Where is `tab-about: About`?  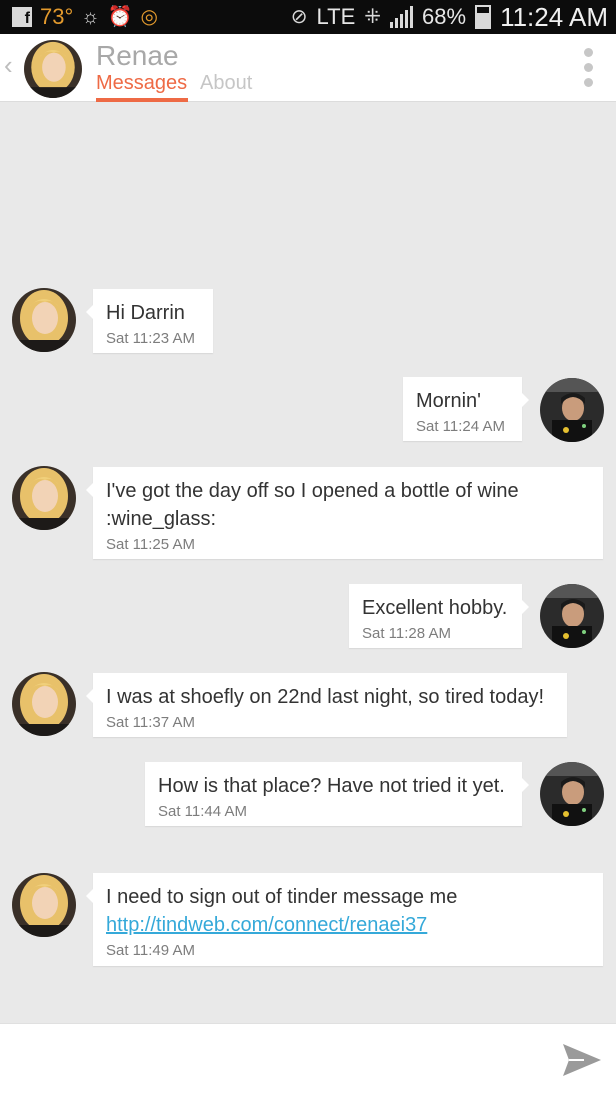 tab-about: About is located at coordinates (226, 83).